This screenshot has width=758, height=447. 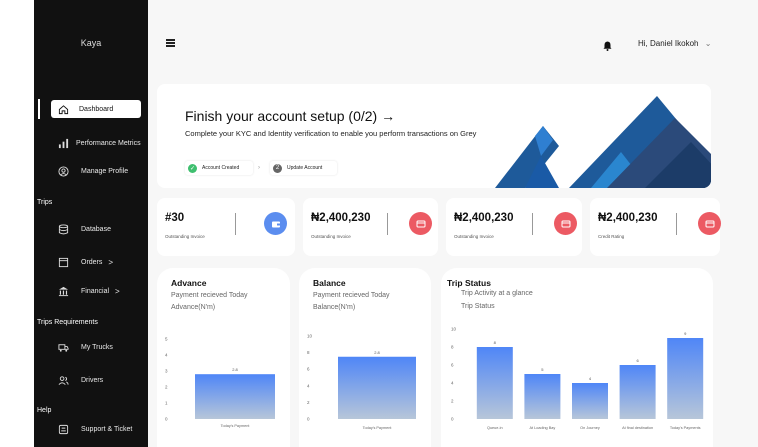 What do you see at coordinates (590, 428) in the screenshot?
I see `x-tick-label: On Journey` at bounding box center [590, 428].